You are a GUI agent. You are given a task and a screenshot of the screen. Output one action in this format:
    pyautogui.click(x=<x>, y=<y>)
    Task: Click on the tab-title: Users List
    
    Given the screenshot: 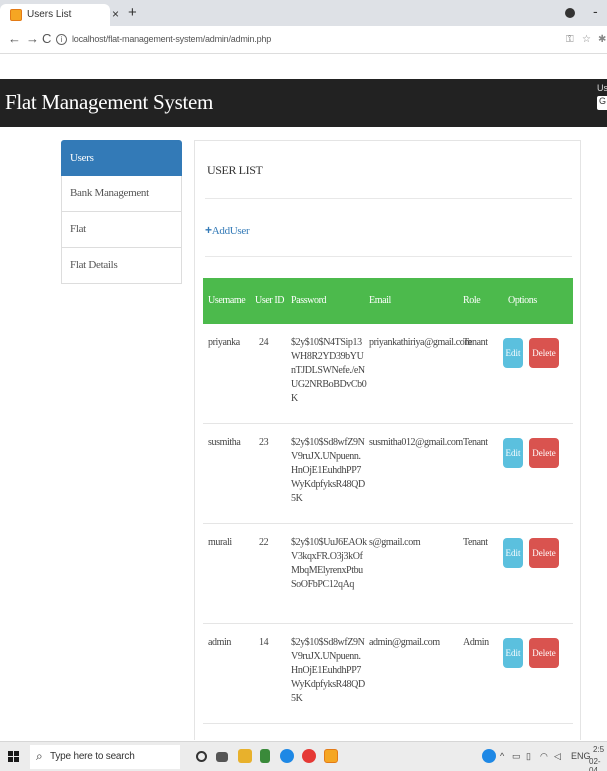 What is the action you would take?
    pyautogui.click(x=49, y=14)
    